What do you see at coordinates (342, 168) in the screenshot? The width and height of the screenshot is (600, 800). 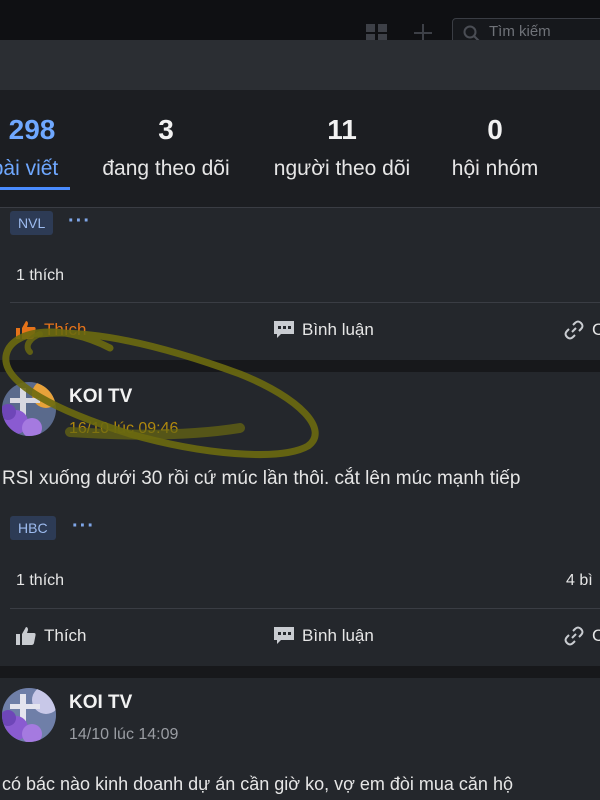 I see `stat-followers-label: người theo dõi` at bounding box center [342, 168].